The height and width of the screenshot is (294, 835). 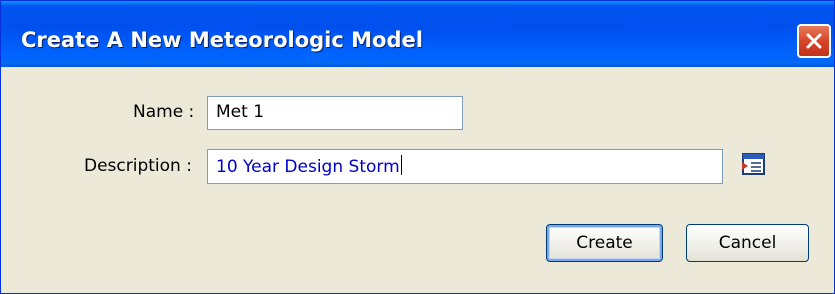 I want to click on text-editor-button, so click(x=753, y=164).